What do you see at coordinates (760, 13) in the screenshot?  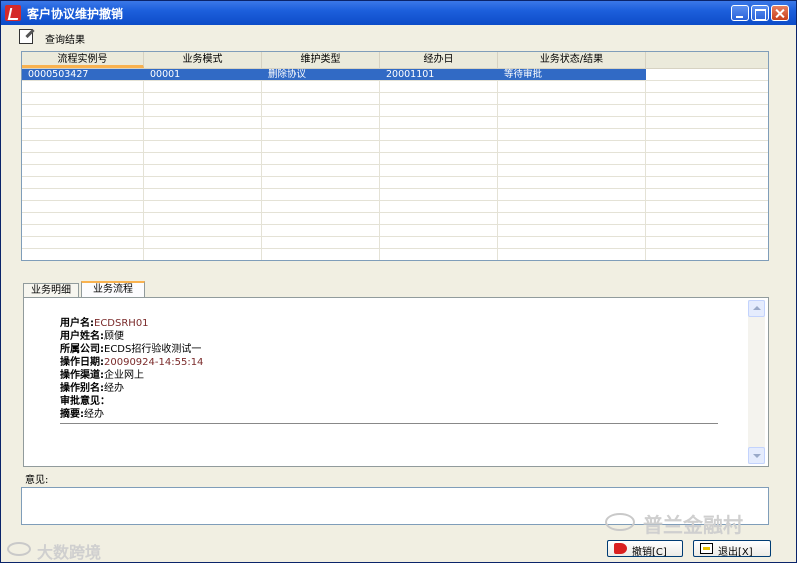 I see `maximize-button` at bounding box center [760, 13].